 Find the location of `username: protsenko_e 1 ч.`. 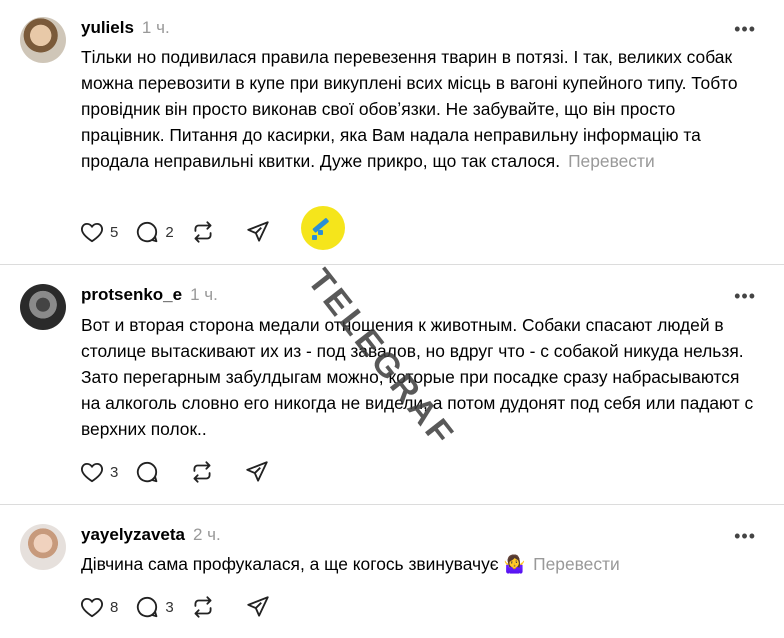

username: protsenko_e 1 ч. is located at coordinates (149, 295).